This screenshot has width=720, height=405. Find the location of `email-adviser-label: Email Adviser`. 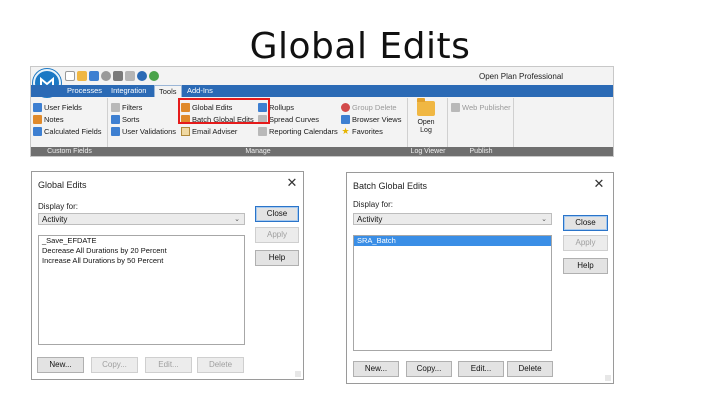

email-adviser-label: Email Adviser is located at coordinates (215, 131).